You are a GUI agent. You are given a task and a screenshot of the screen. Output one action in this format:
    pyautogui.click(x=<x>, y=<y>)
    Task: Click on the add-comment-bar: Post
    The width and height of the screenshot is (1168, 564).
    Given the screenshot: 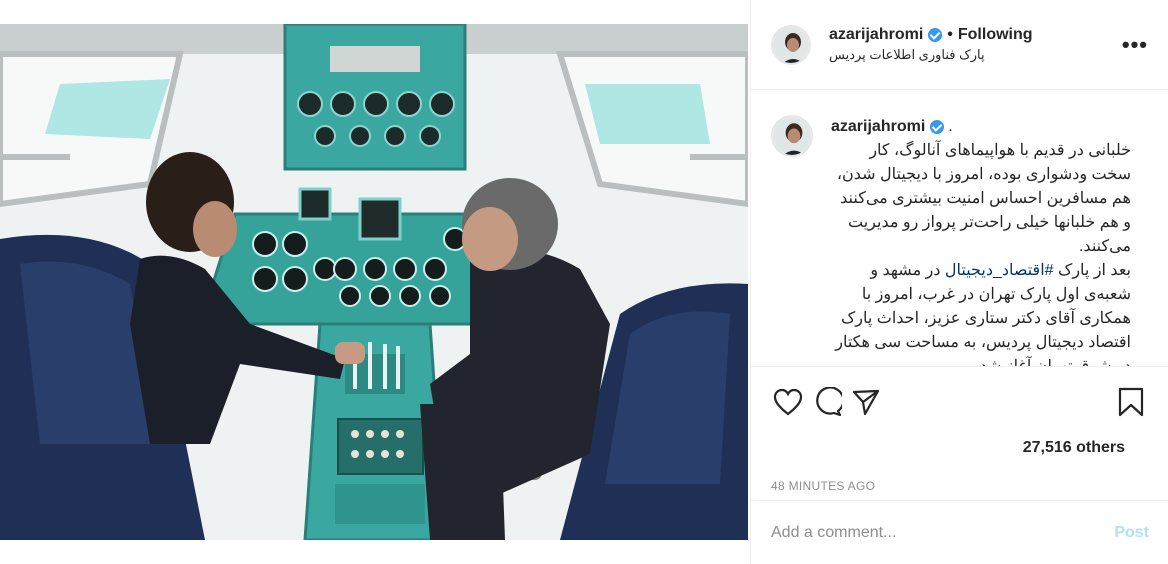 What is the action you would take?
    pyautogui.click(x=959, y=532)
    